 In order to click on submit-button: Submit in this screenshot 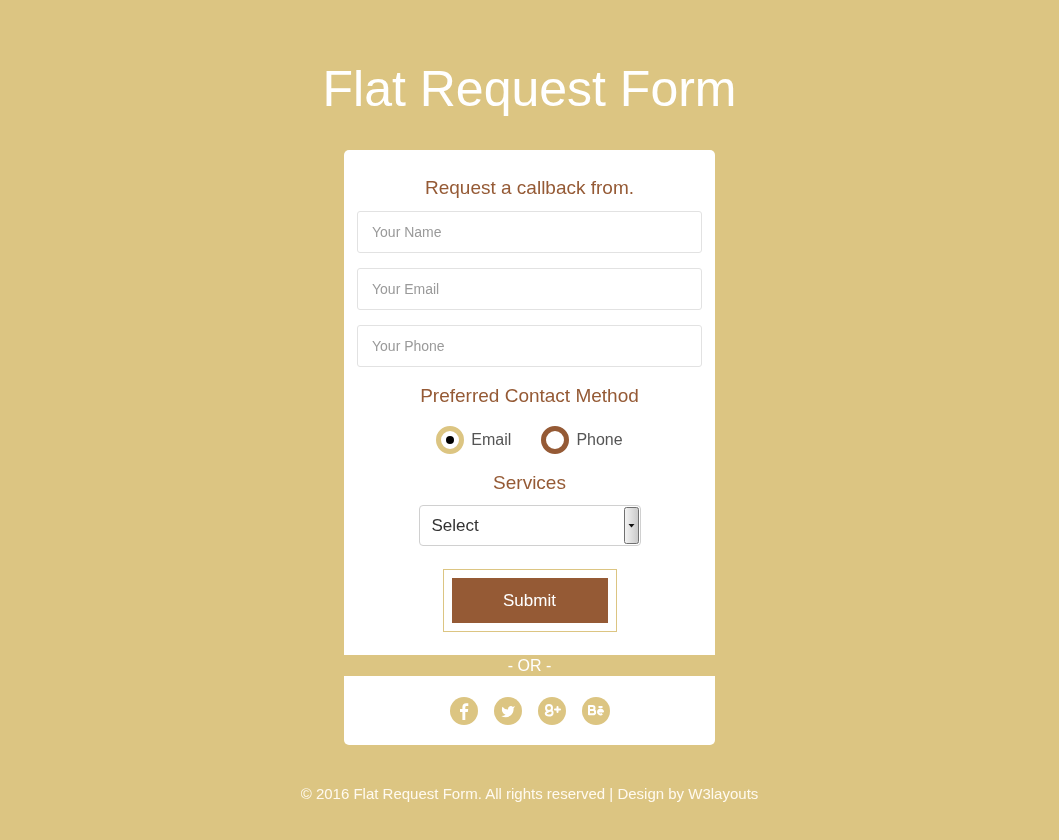, I will do `click(529, 600)`.